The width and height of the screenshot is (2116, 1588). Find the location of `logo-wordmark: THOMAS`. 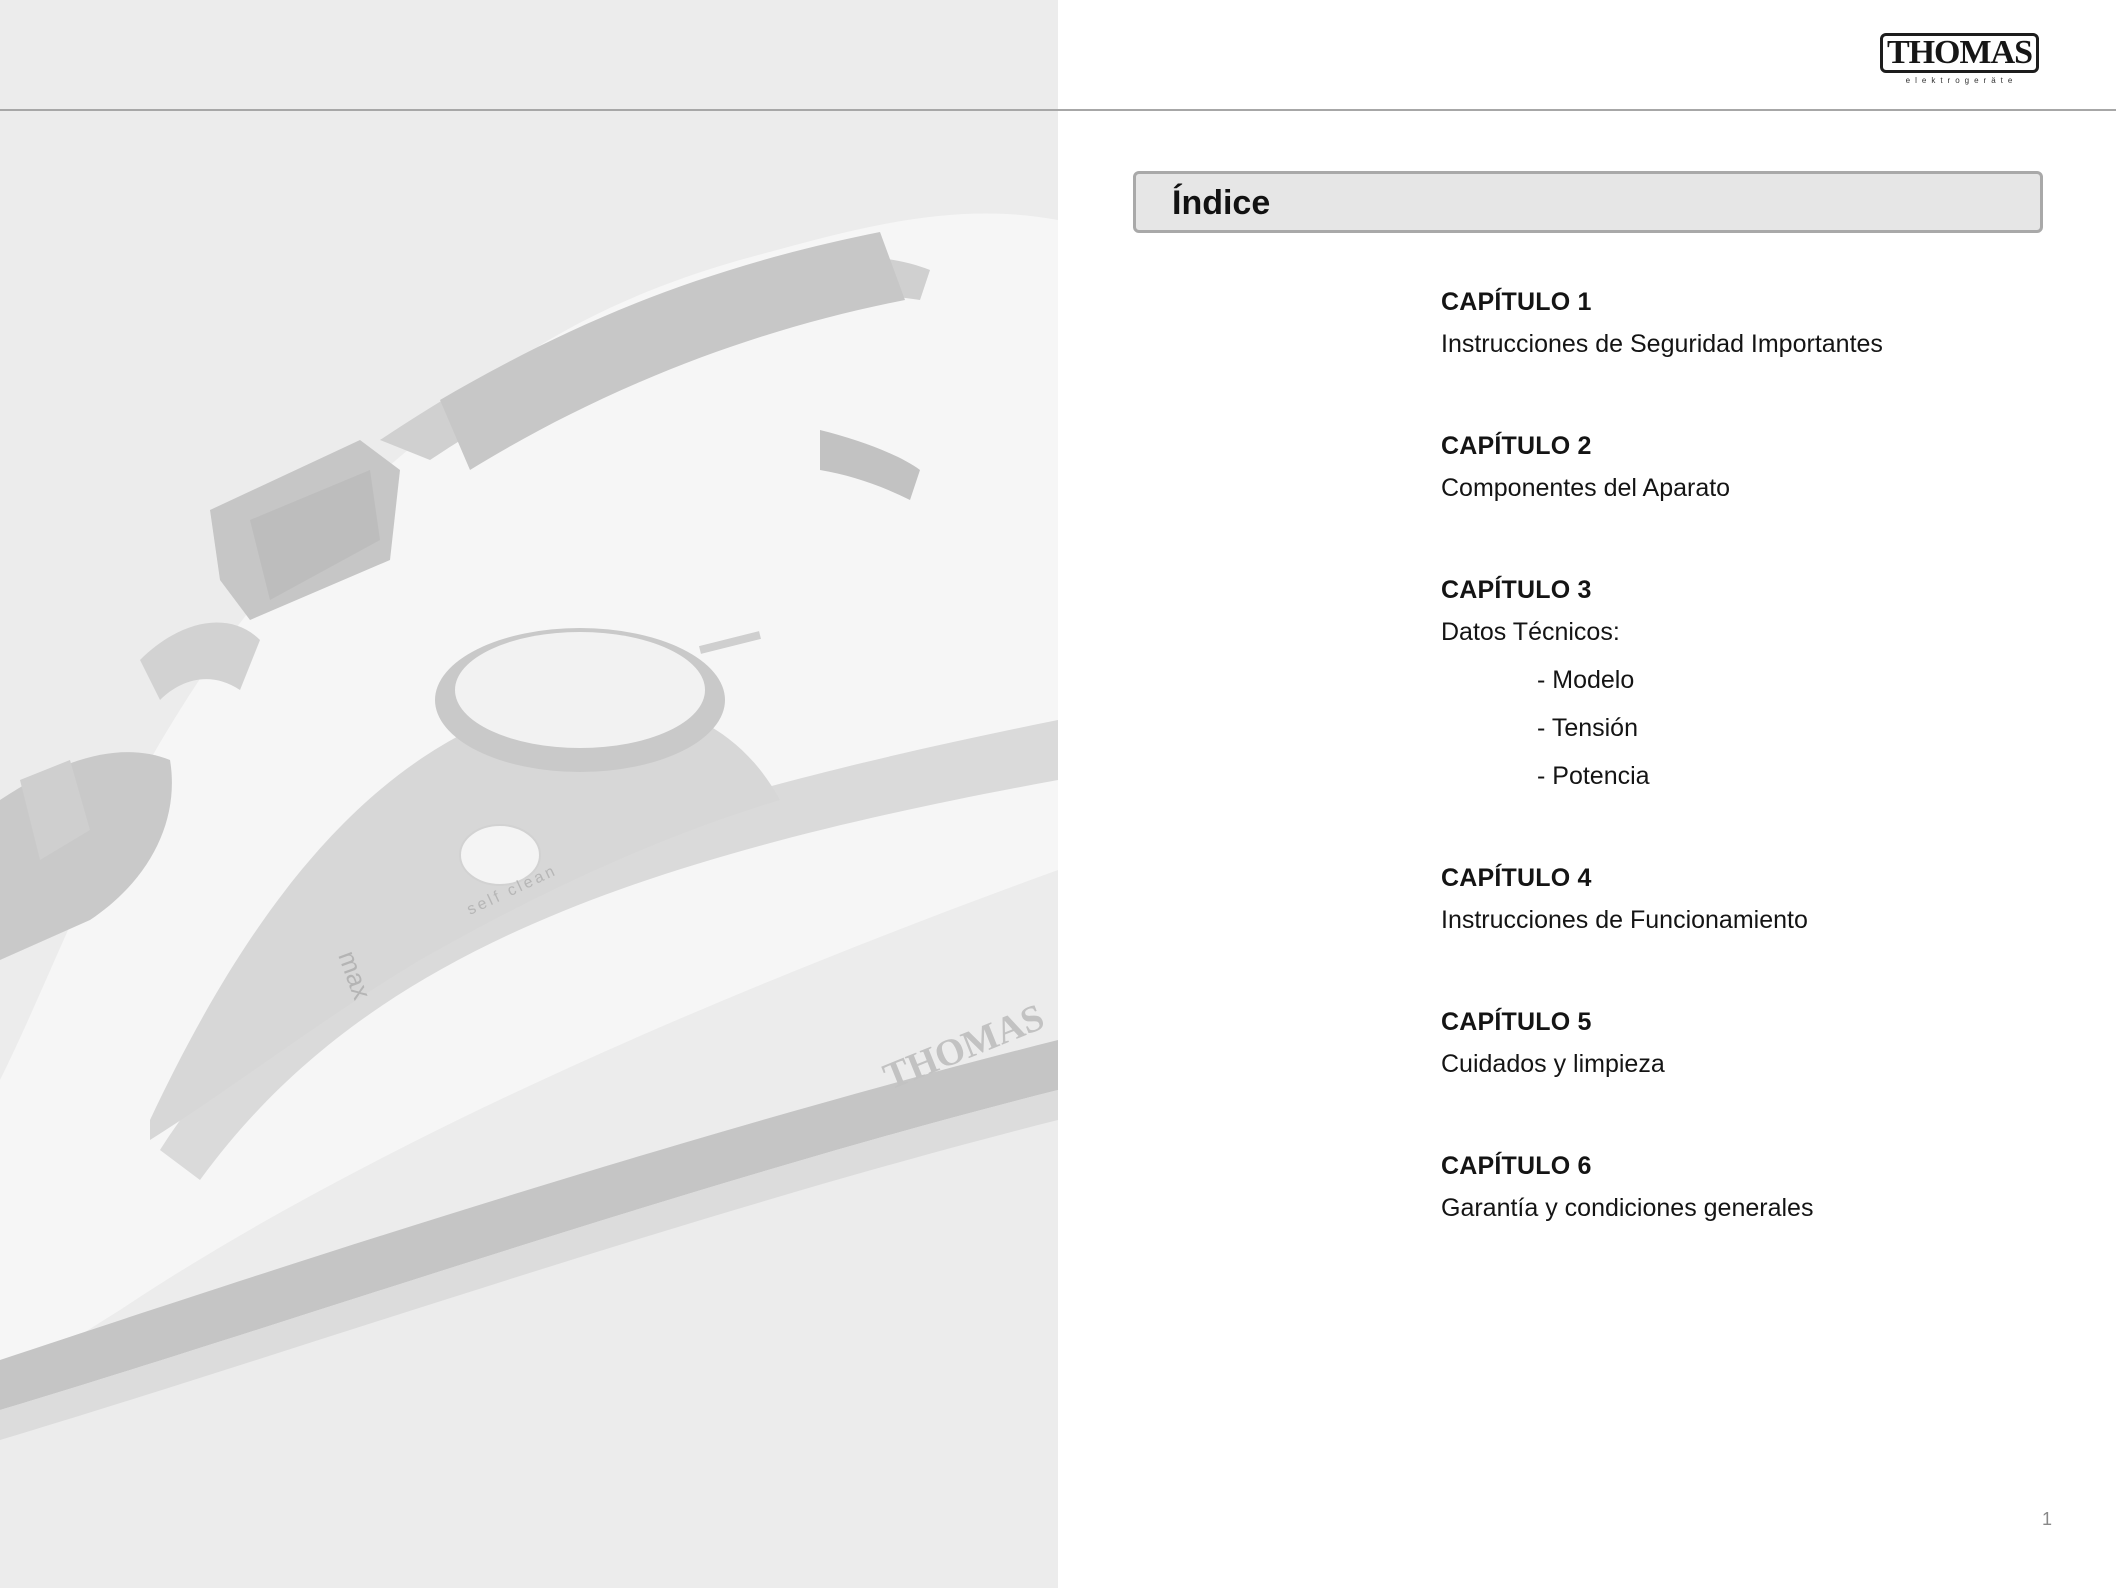

logo-wordmark: THOMAS is located at coordinates (1959, 52).